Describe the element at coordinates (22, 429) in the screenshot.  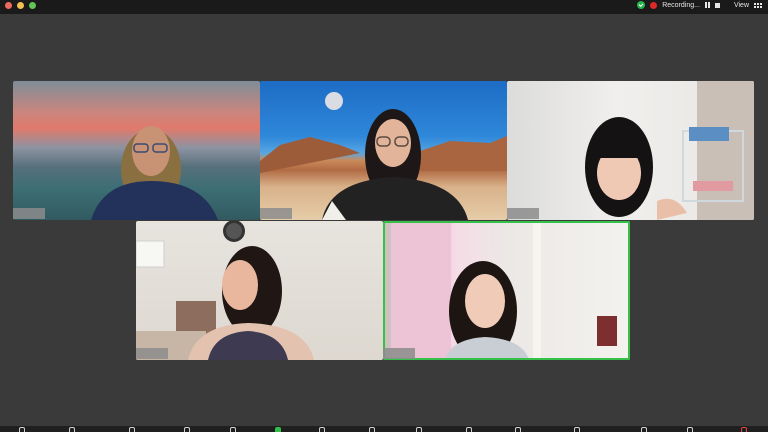
I see `microphone-icon` at that location.